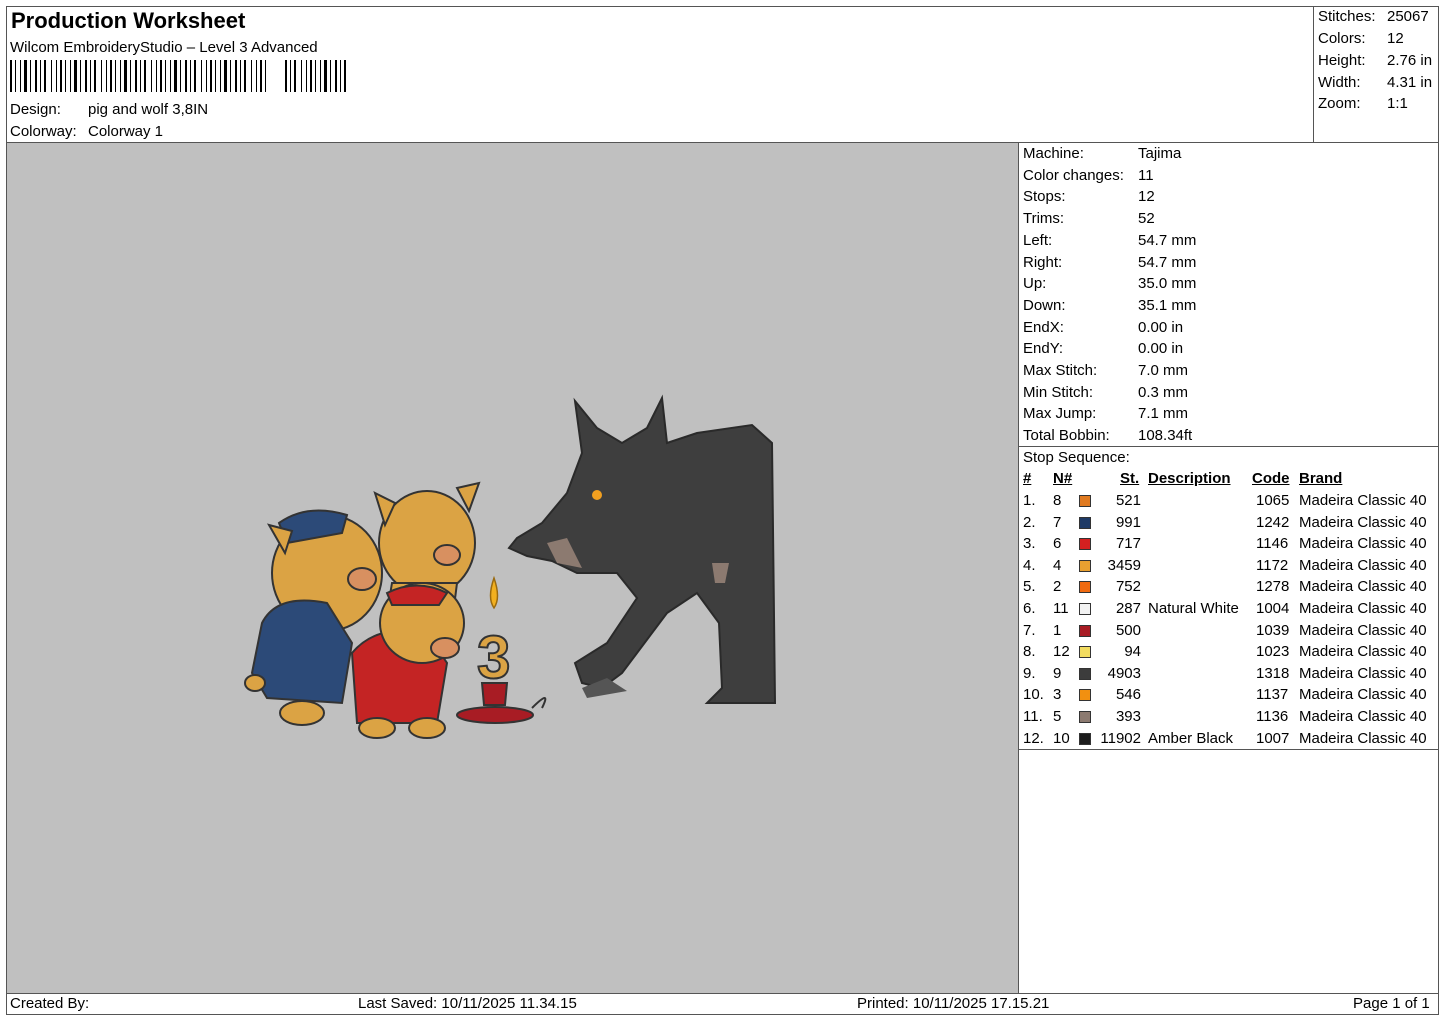  What do you see at coordinates (1321, 478) in the screenshot?
I see `col-brand: Brand` at bounding box center [1321, 478].